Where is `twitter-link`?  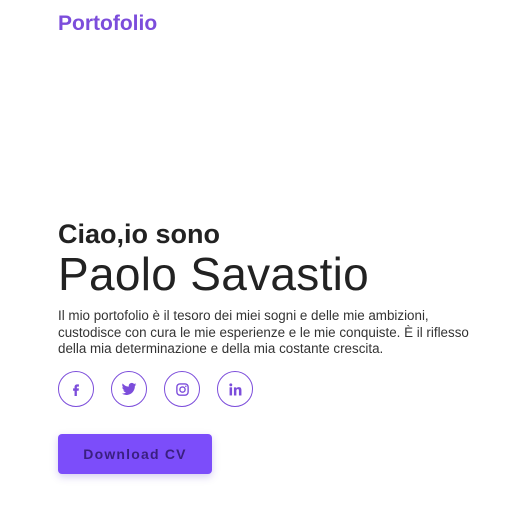 twitter-link is located at coordinates (129, 389).